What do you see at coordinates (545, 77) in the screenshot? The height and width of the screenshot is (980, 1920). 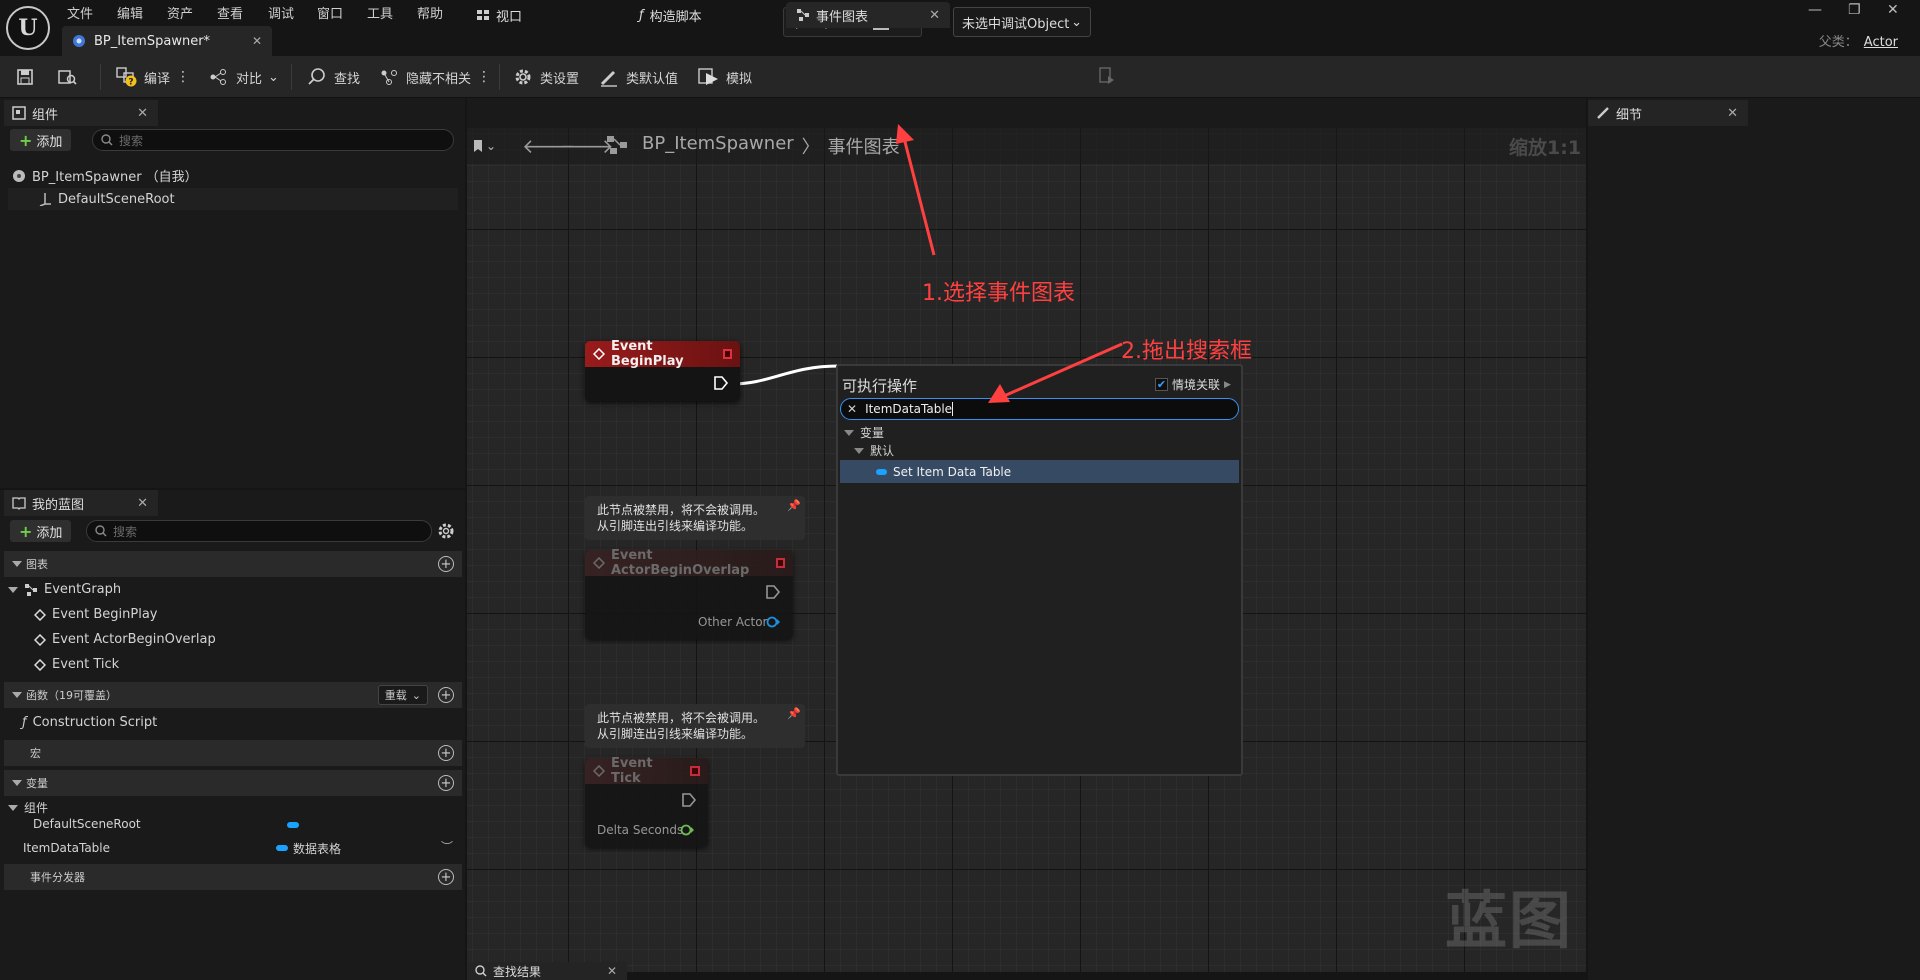 I see `class-settings-button: 类设置` at bounding box center [545, 77].